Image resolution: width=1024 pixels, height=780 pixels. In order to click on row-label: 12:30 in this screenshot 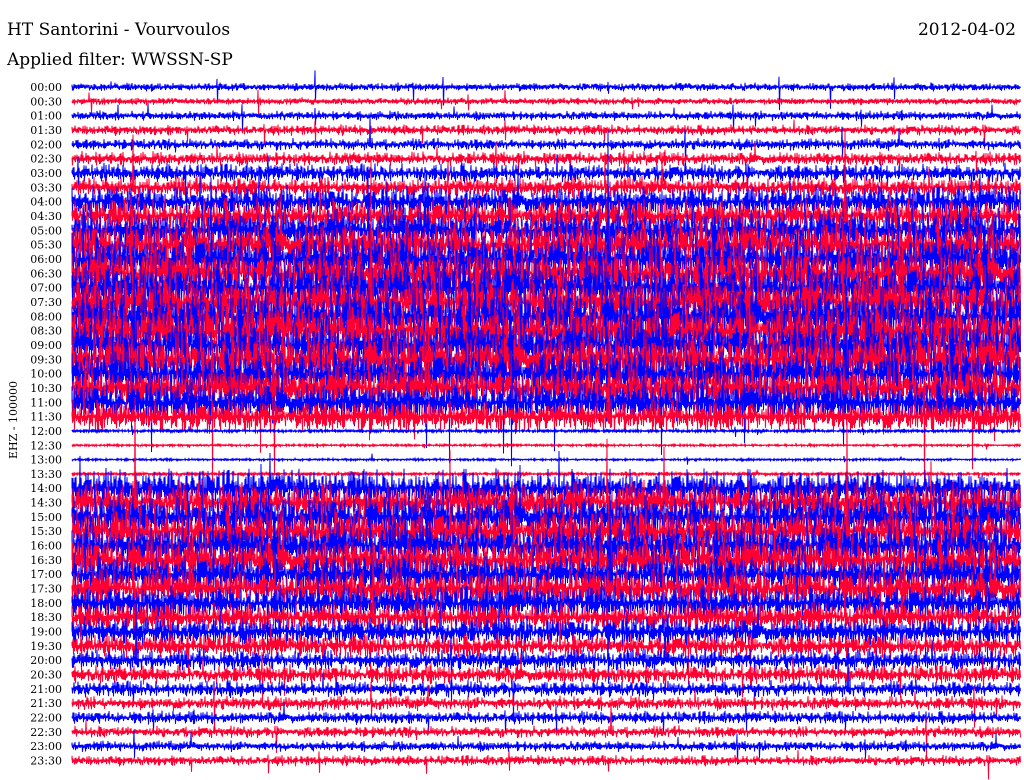, I will do `click(46, 445)`.